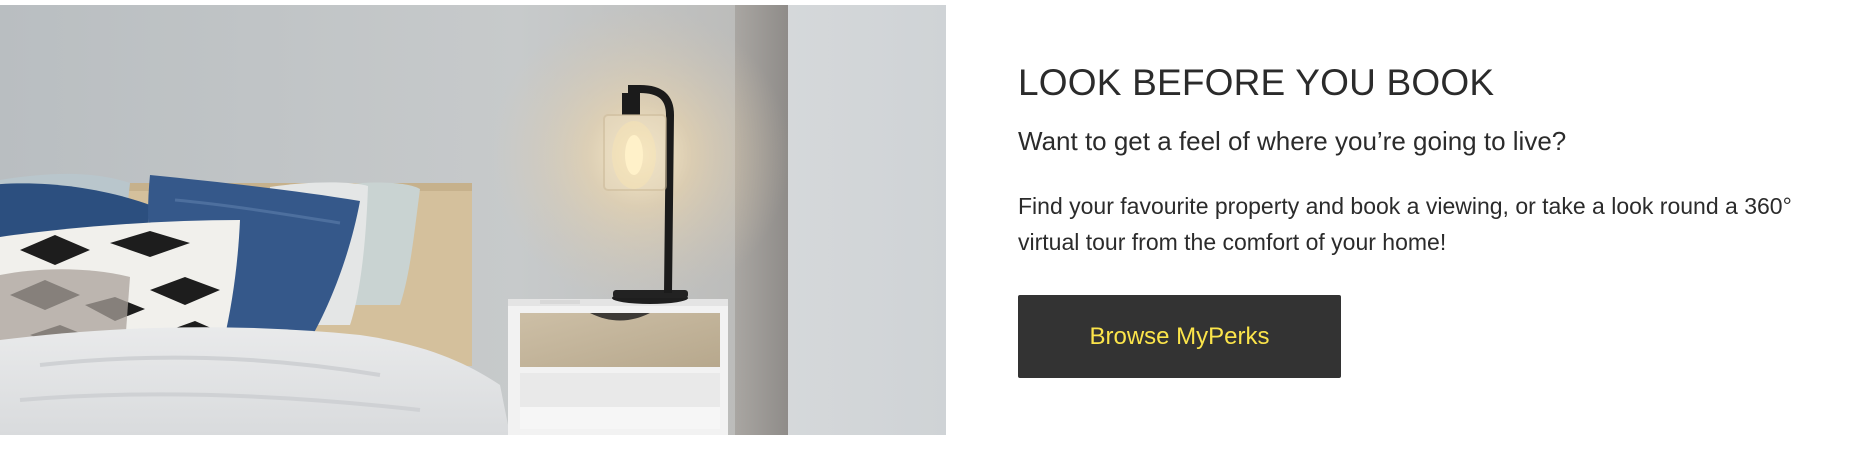 The image size is (1870, 454). I want to click on promo-heading: LOOK BEFORE YOU BOOK, so click(1256, 82).